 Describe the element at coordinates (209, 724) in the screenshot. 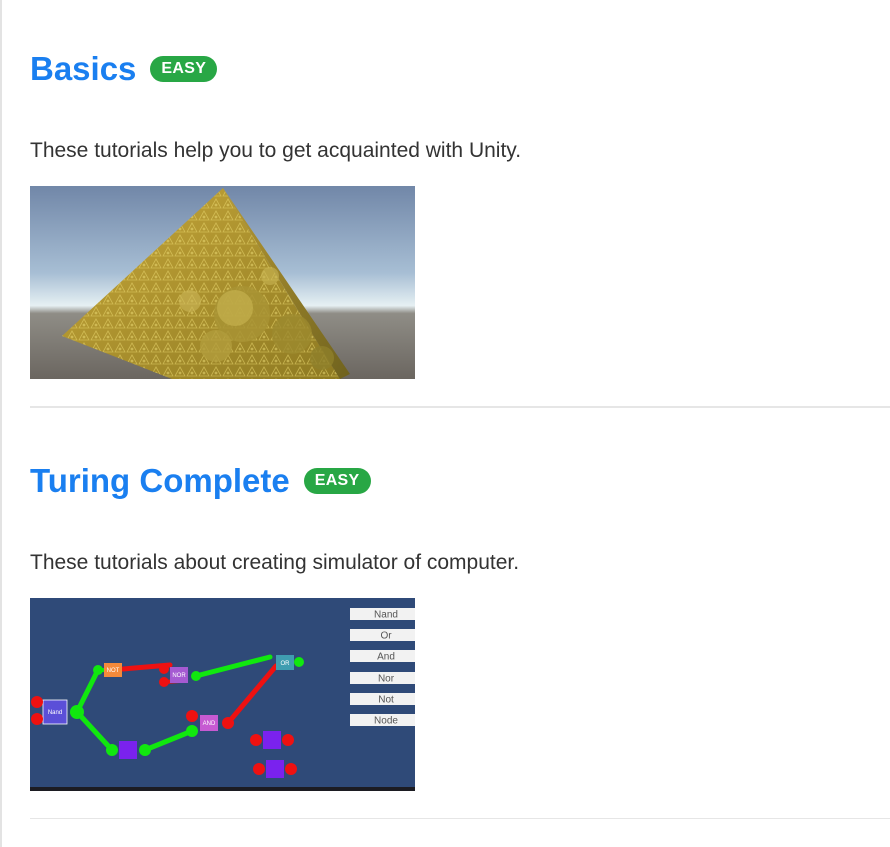

I see `gate-label: AND` at that location.